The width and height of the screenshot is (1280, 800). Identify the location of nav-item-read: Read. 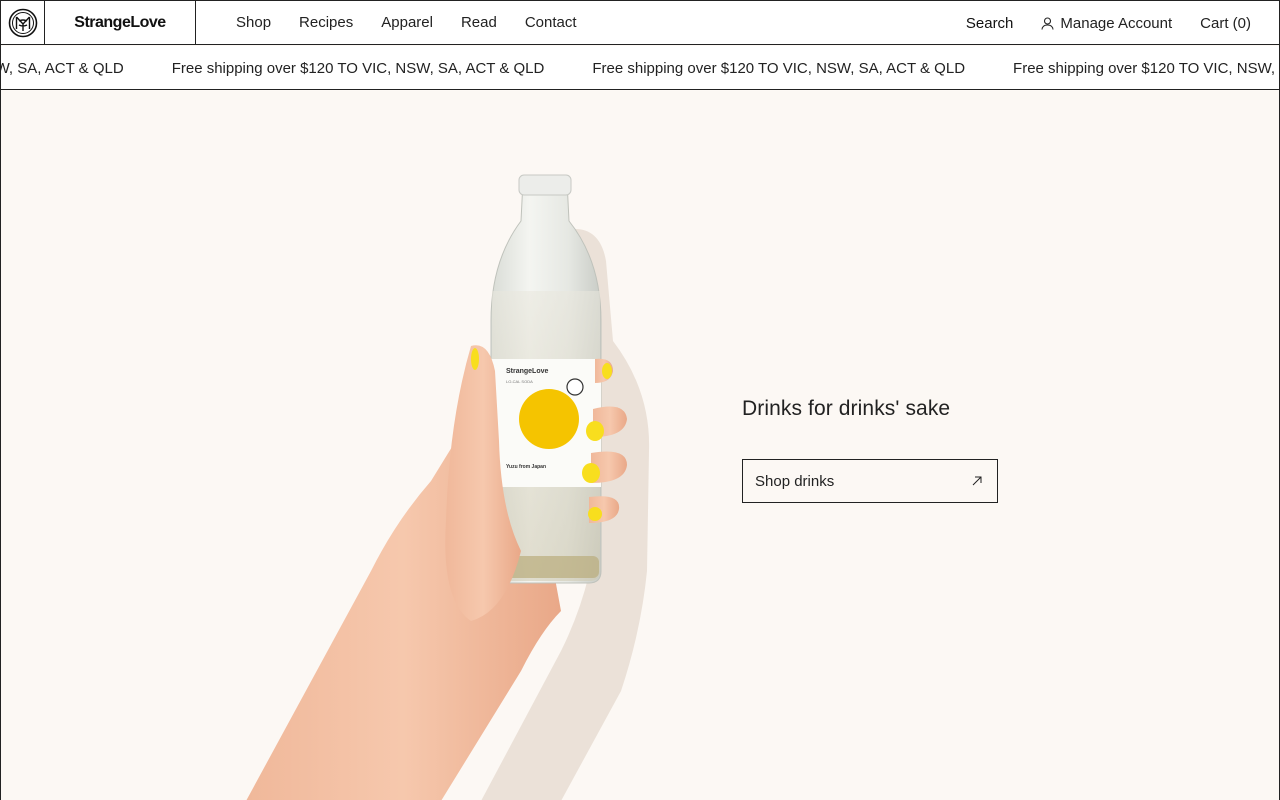
(479, 22).